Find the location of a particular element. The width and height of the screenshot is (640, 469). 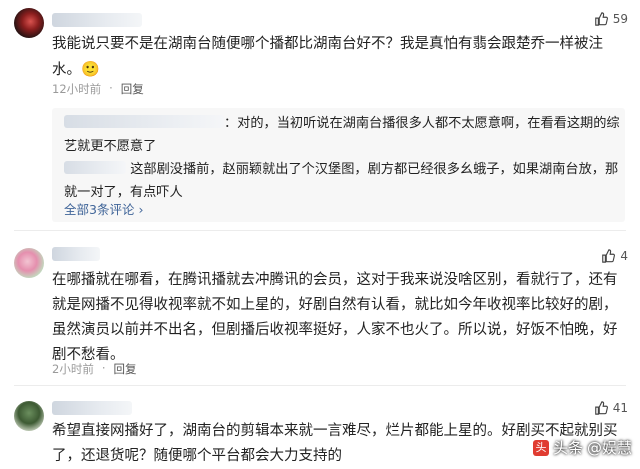

like-count: 59 is located at coordinates (620, 19).